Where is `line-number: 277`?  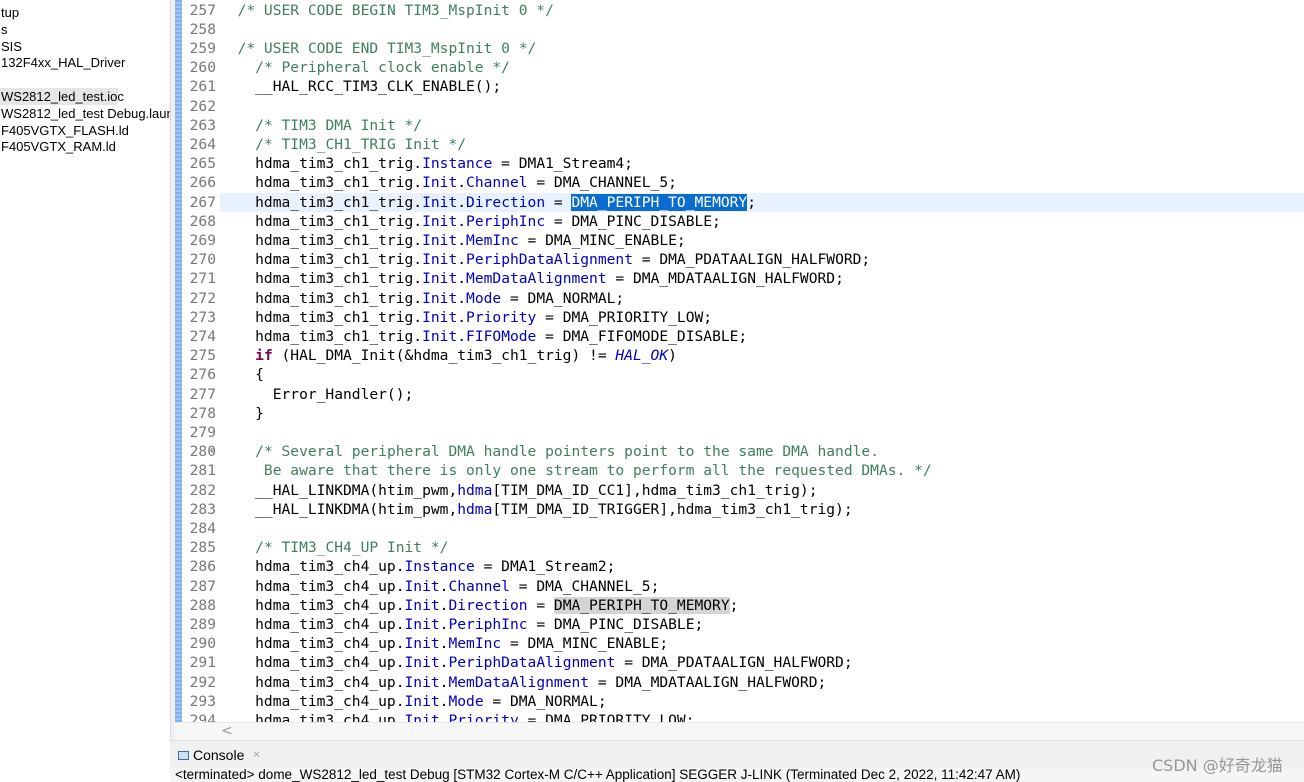
line-number: 277 is located at coordinates (202, 394).